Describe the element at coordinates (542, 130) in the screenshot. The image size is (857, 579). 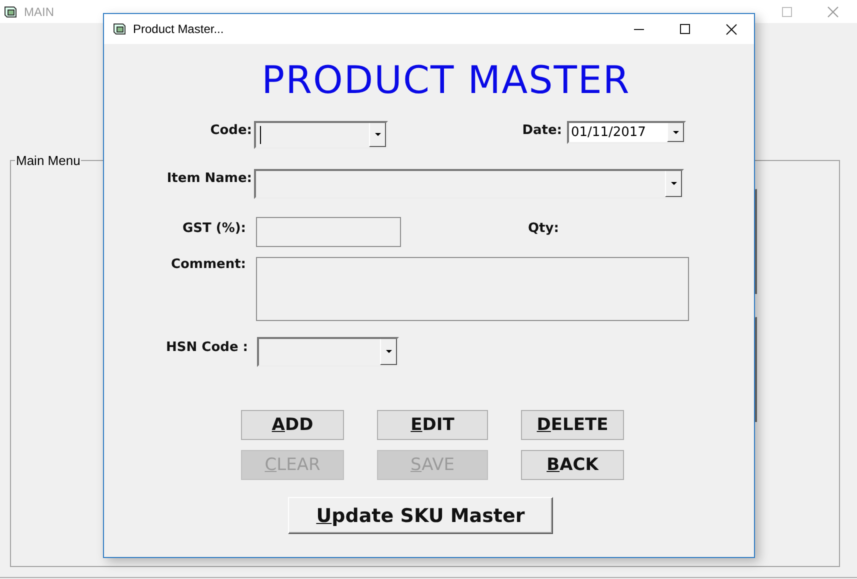
I see `field-label: Date:` at that location.